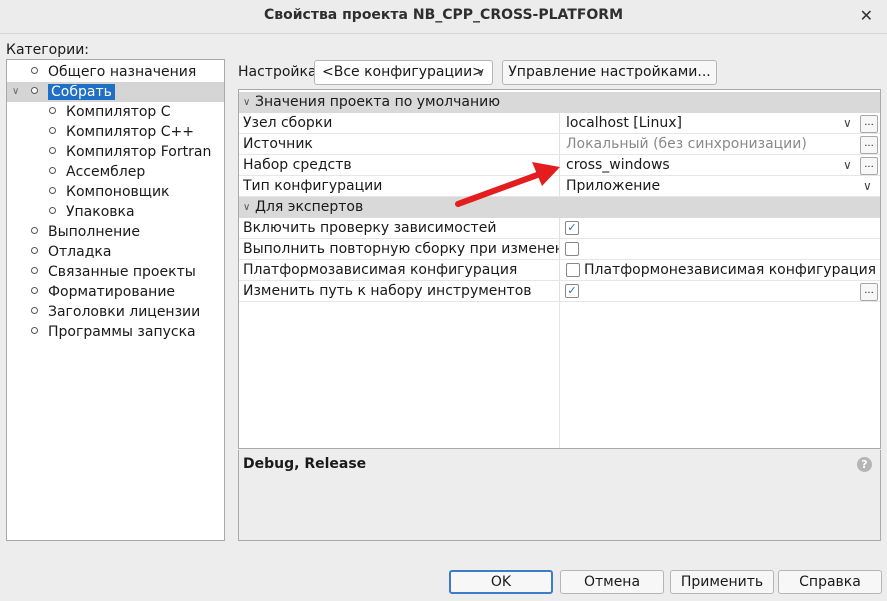 The width and height of the screenshot is (887, 601). What do you see at coordinates (559, 228) in the screenshot?
I see `property-row-dependency-check: Включить проверку зависимостей ✓` at bounding box center [559, 228].